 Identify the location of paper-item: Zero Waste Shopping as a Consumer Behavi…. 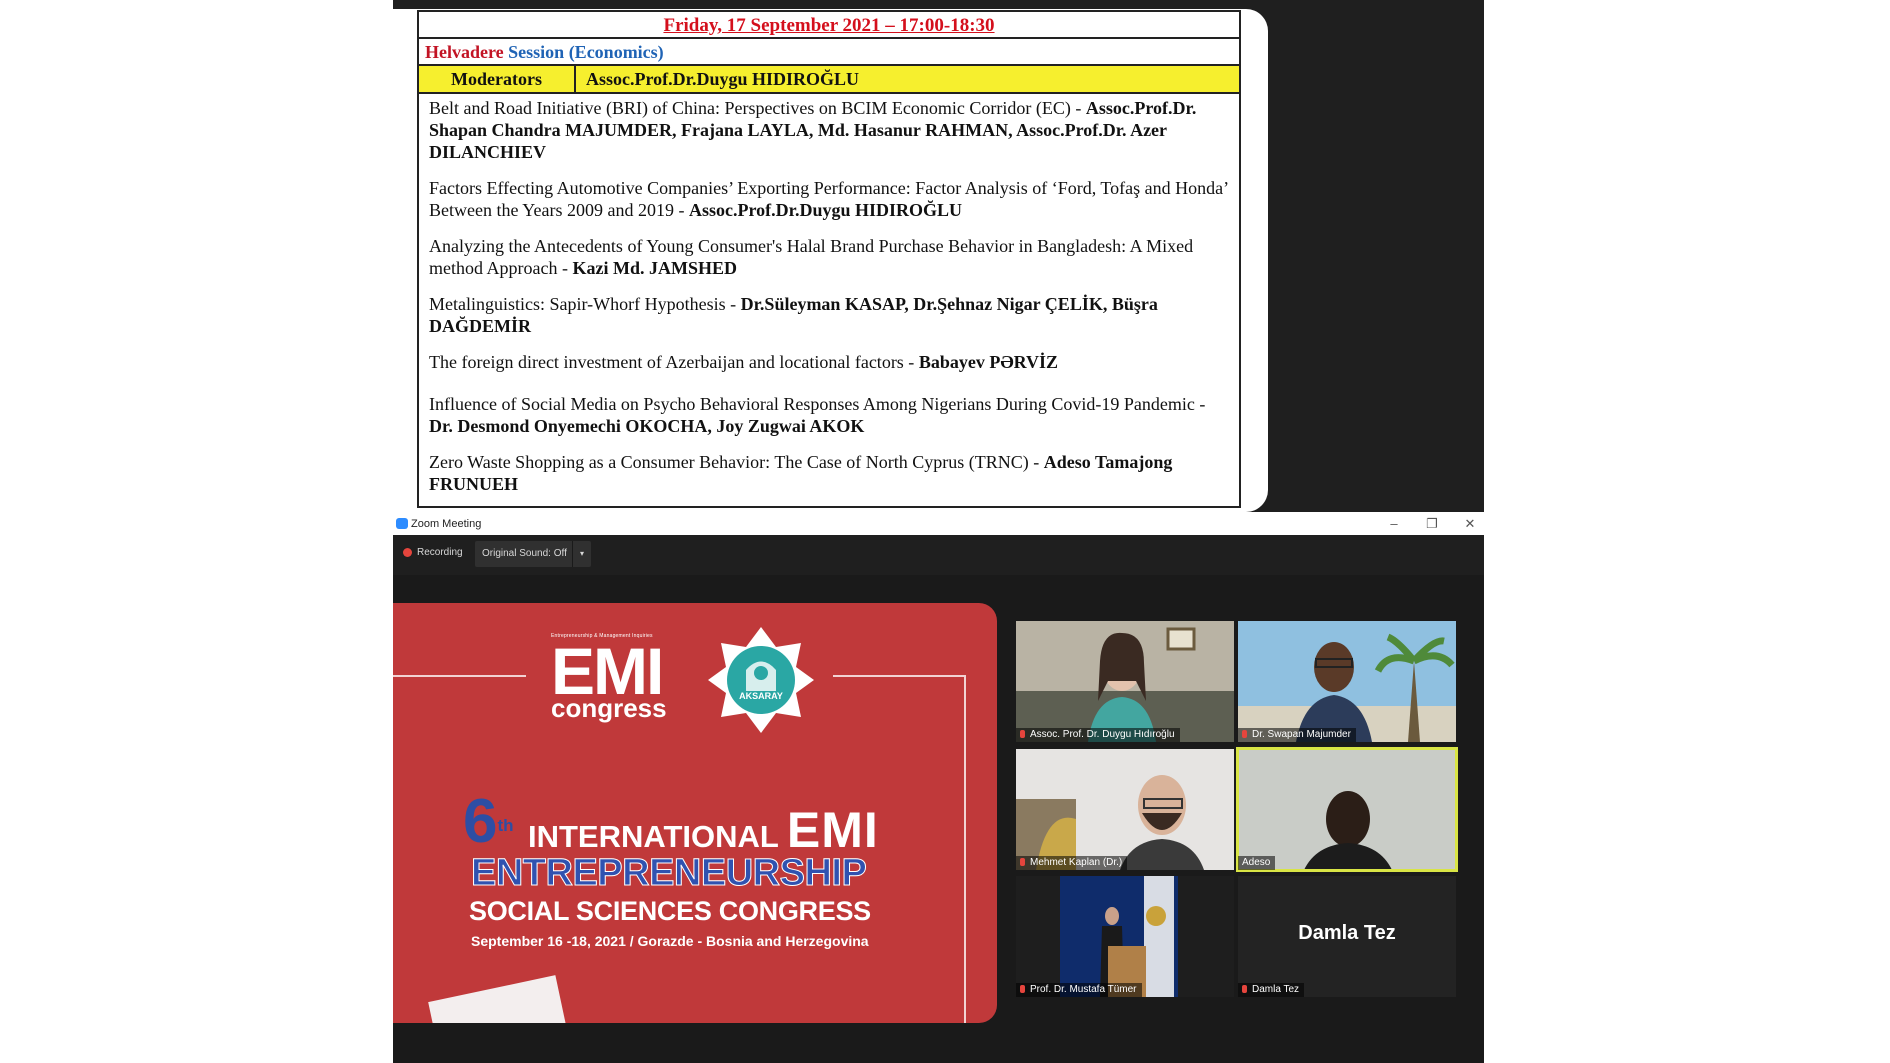
(829, 473).